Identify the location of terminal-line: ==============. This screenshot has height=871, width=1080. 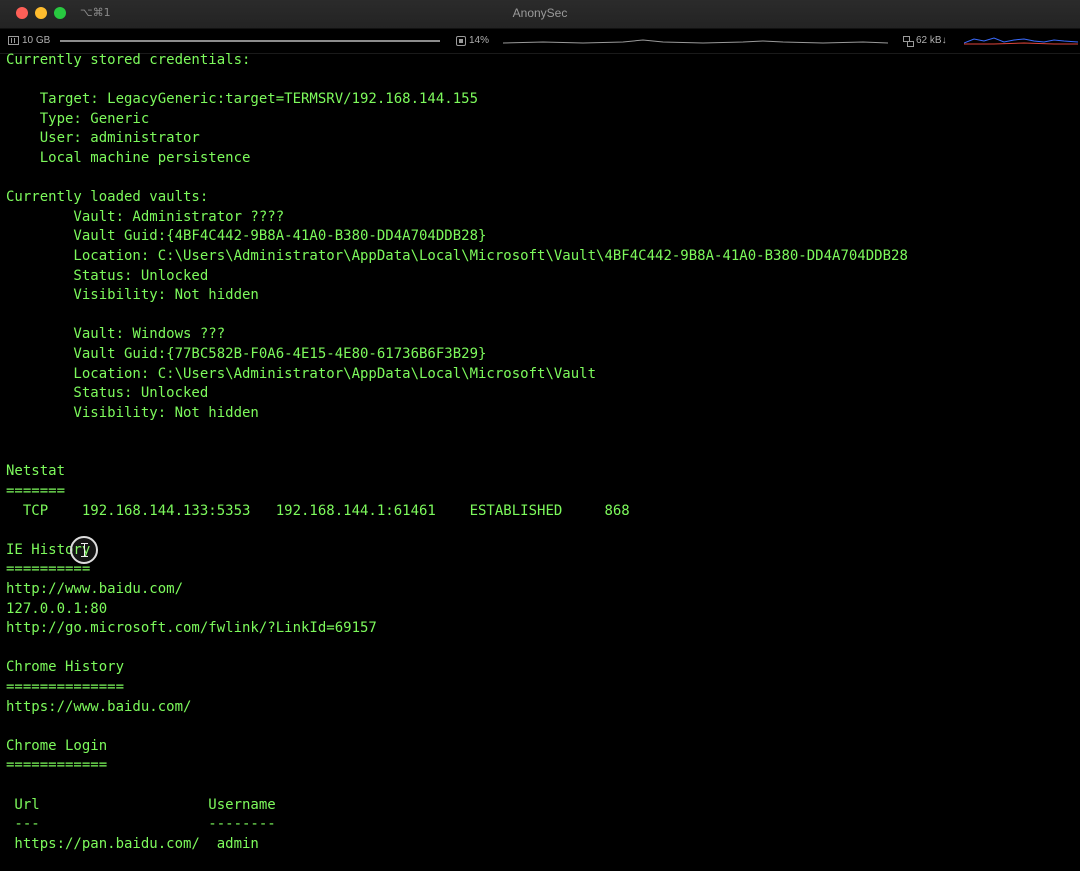
(65, 687).